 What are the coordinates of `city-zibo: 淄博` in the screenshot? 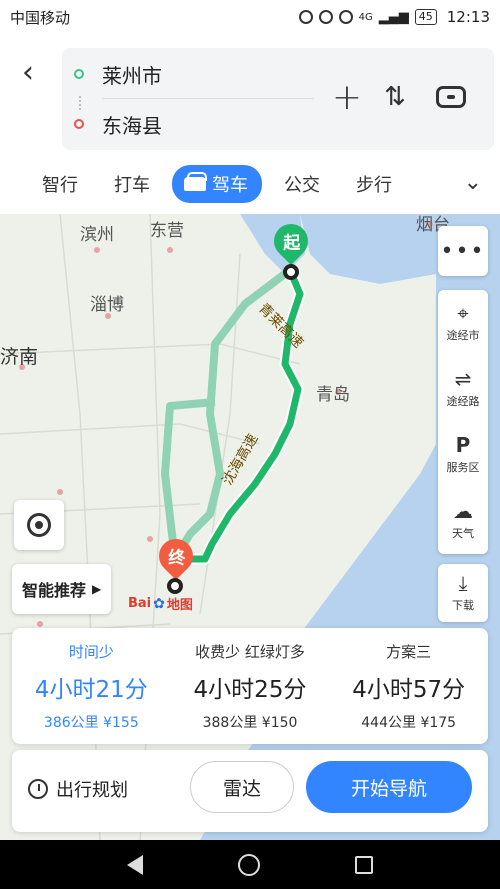 It's located at (107, 305).